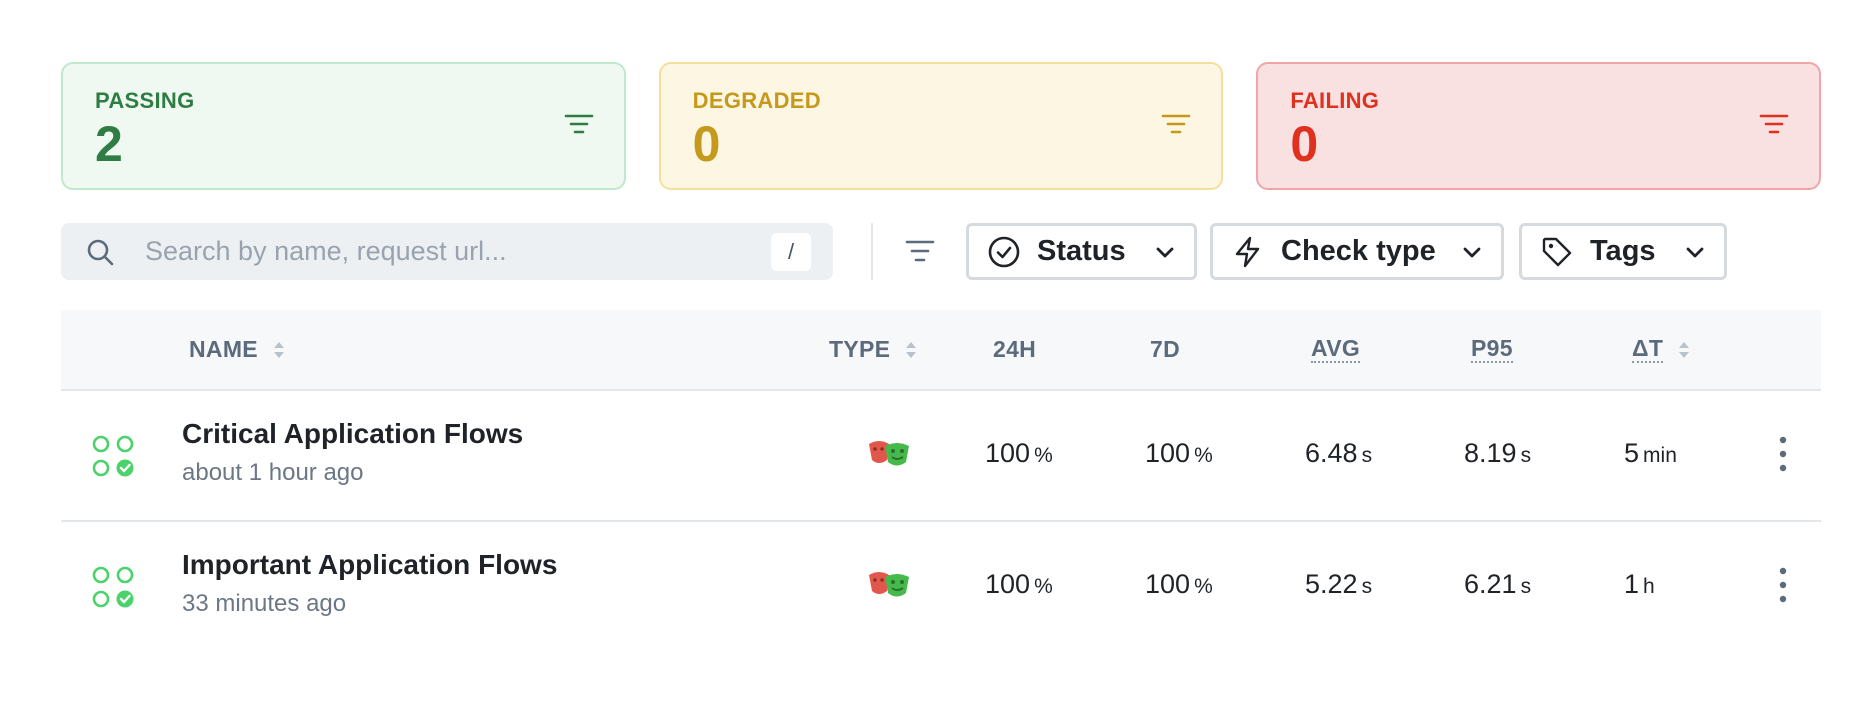  I want to click on column-header-7d: 7D, so click(1165, 349).